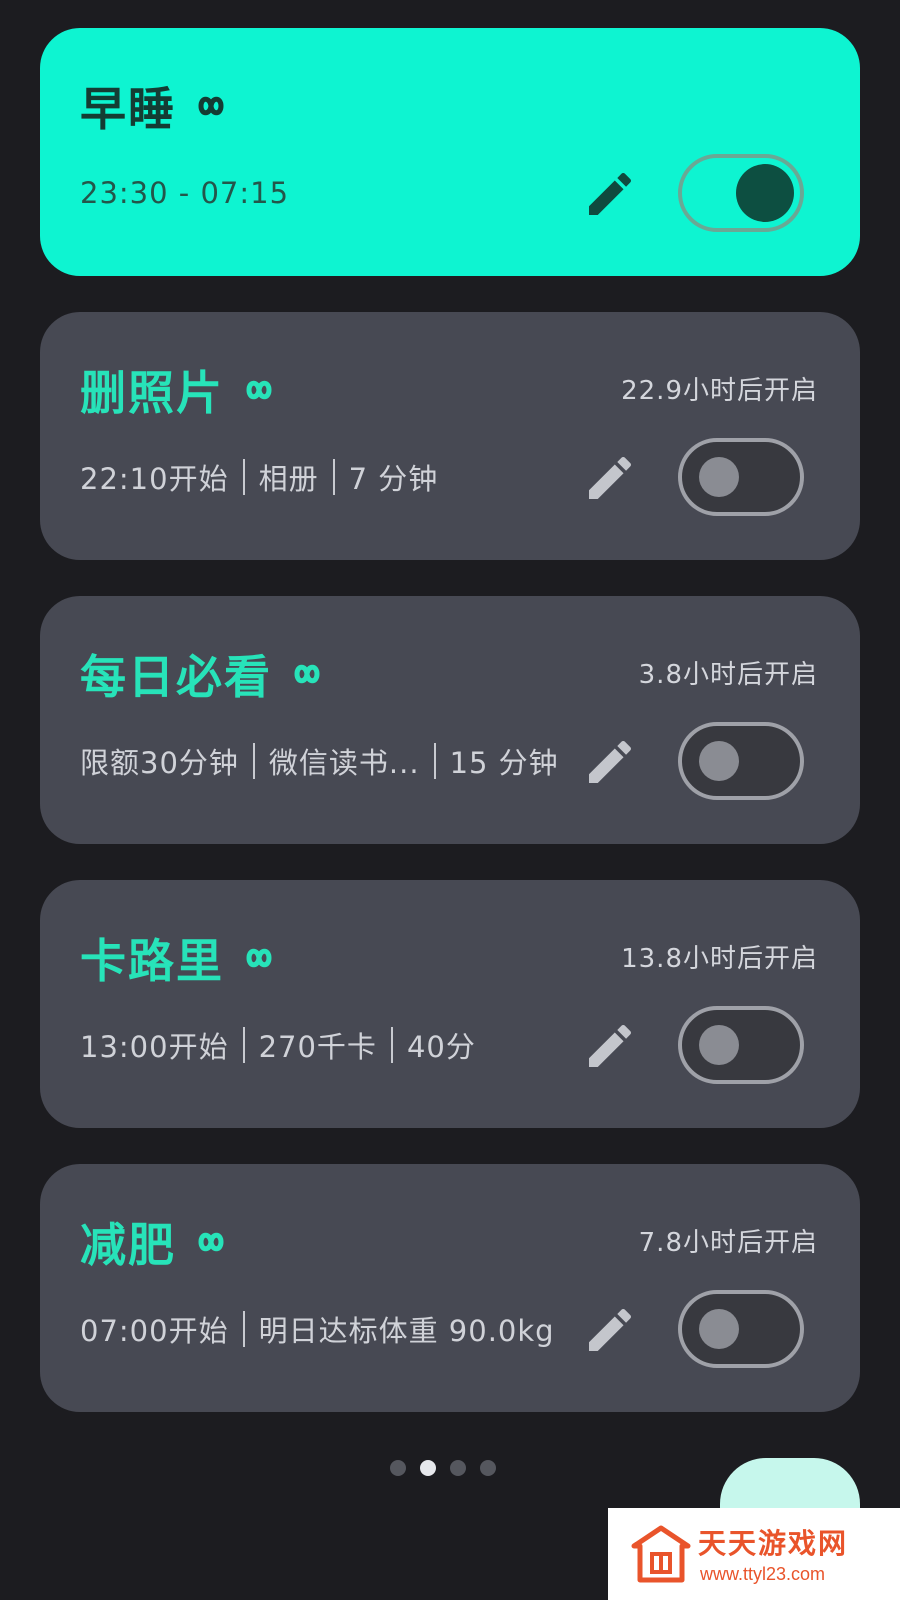 This screenshot has width=900, height=1600. I want to click on info-target: 明日达标体重 90.0kg, so click(406, 1331).